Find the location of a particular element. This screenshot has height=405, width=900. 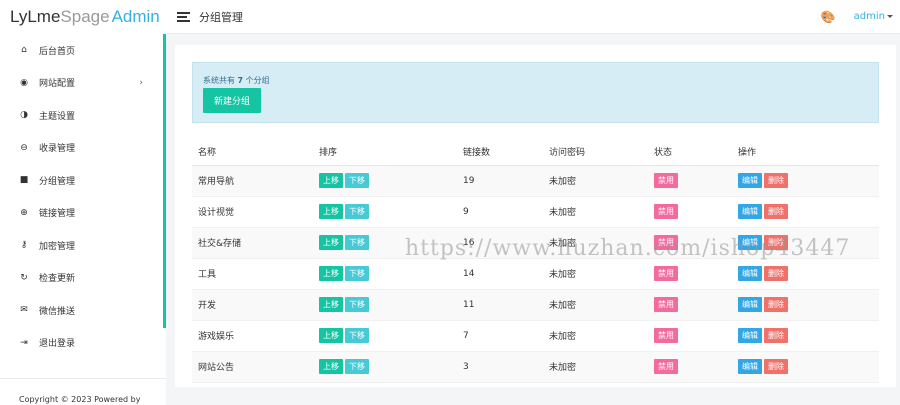

sidebar-item-1: ◉ 网站配置 › is located at coordinates (81, 83).